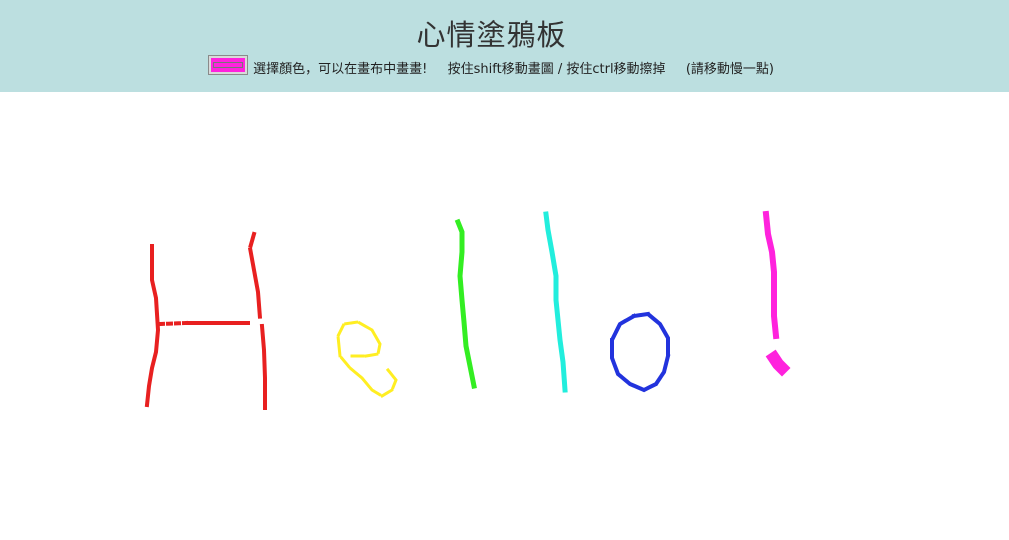 This screenshot has height=540, width=1009. I want to click on e-stroke, so click(367, 359).